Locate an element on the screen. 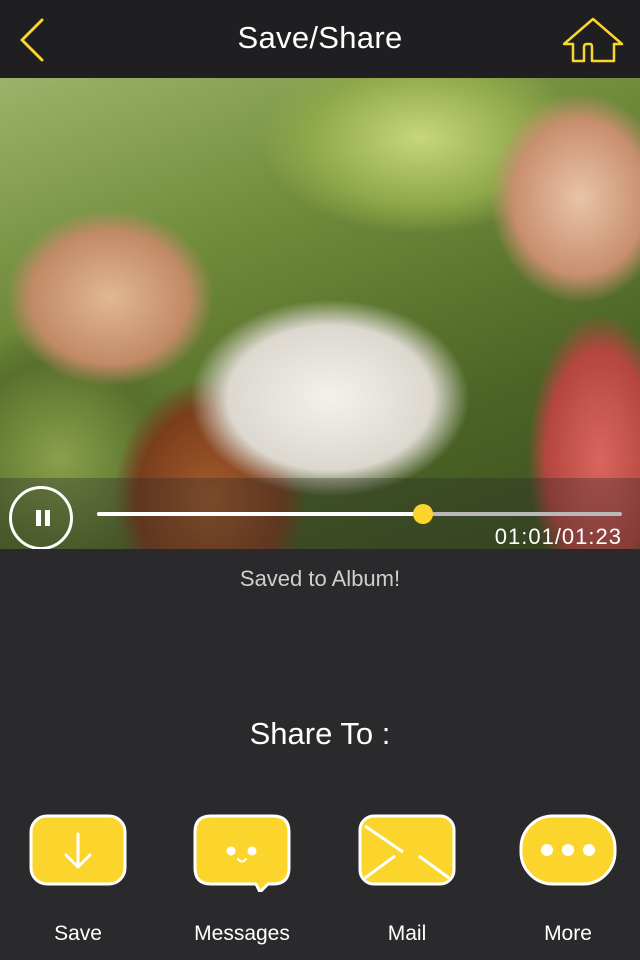 The width and height of the screenshot is (640, 960). pause-icon is located at coordinates (38, 518).